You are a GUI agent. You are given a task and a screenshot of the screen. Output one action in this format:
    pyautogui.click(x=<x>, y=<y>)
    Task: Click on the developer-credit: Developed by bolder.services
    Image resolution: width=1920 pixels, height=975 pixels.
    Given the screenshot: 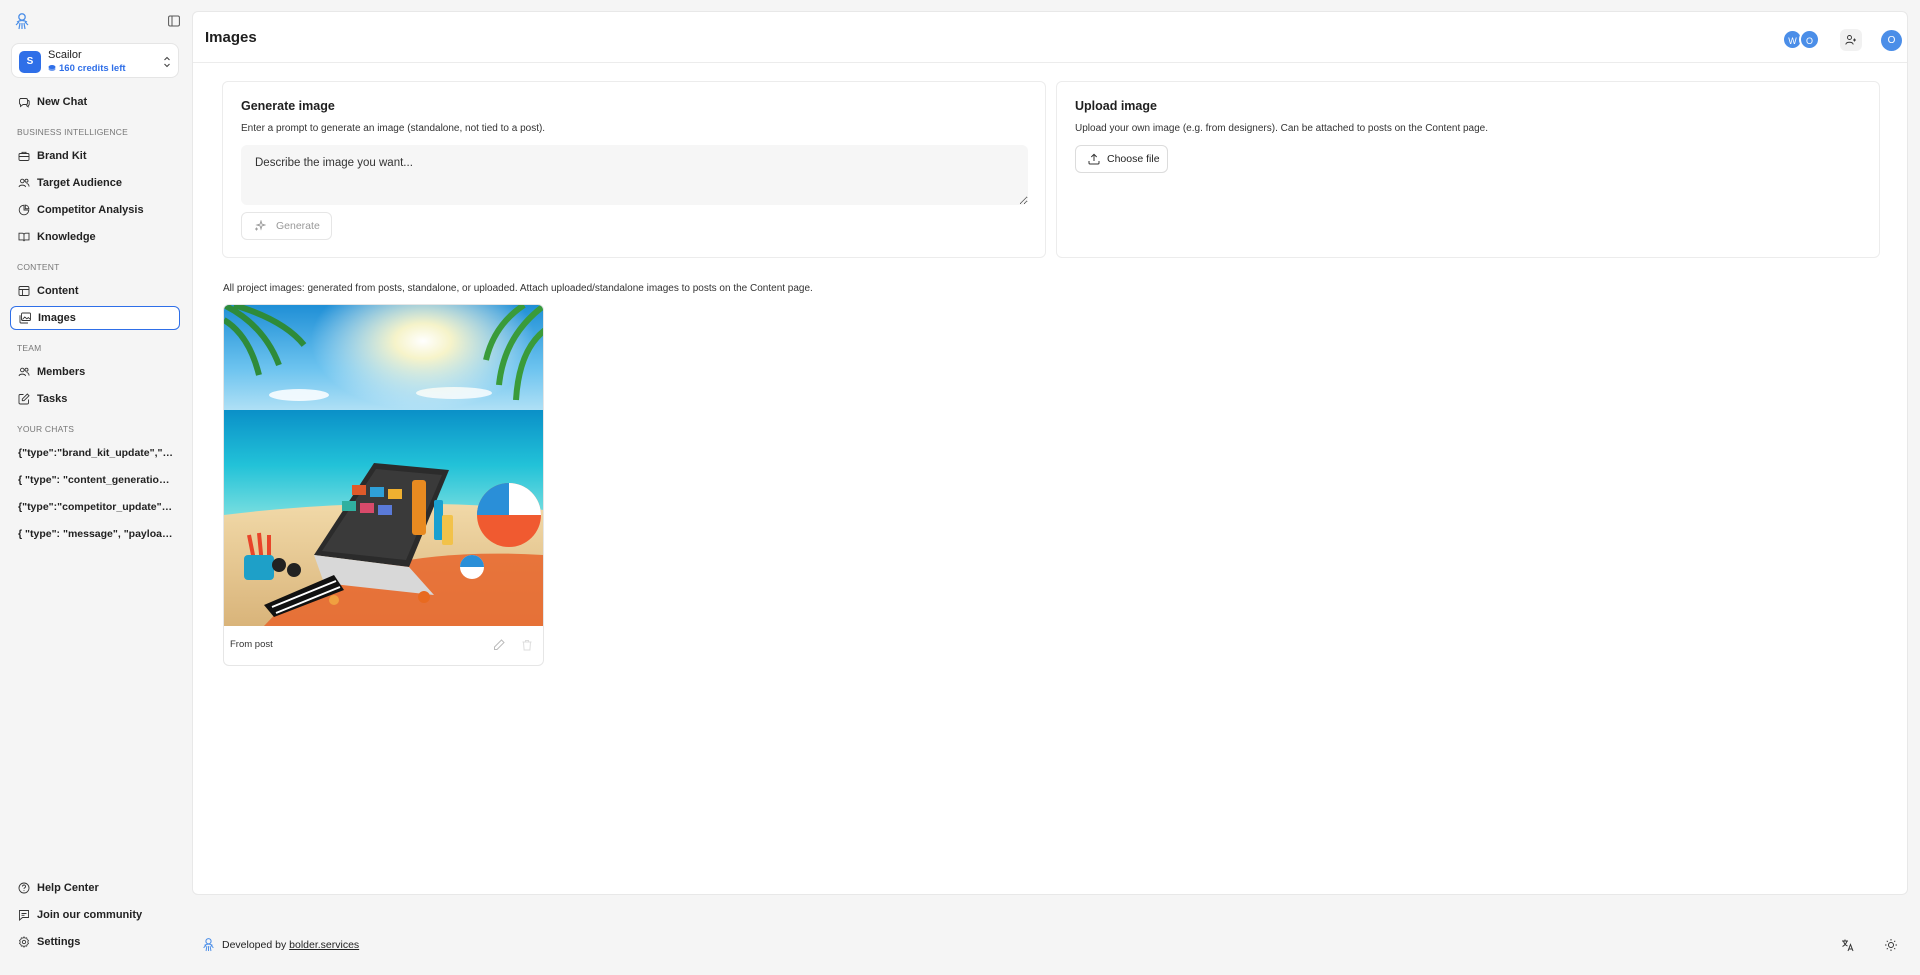 What is the action you would take?
    pyautogui.click(x=290, y=945)
    